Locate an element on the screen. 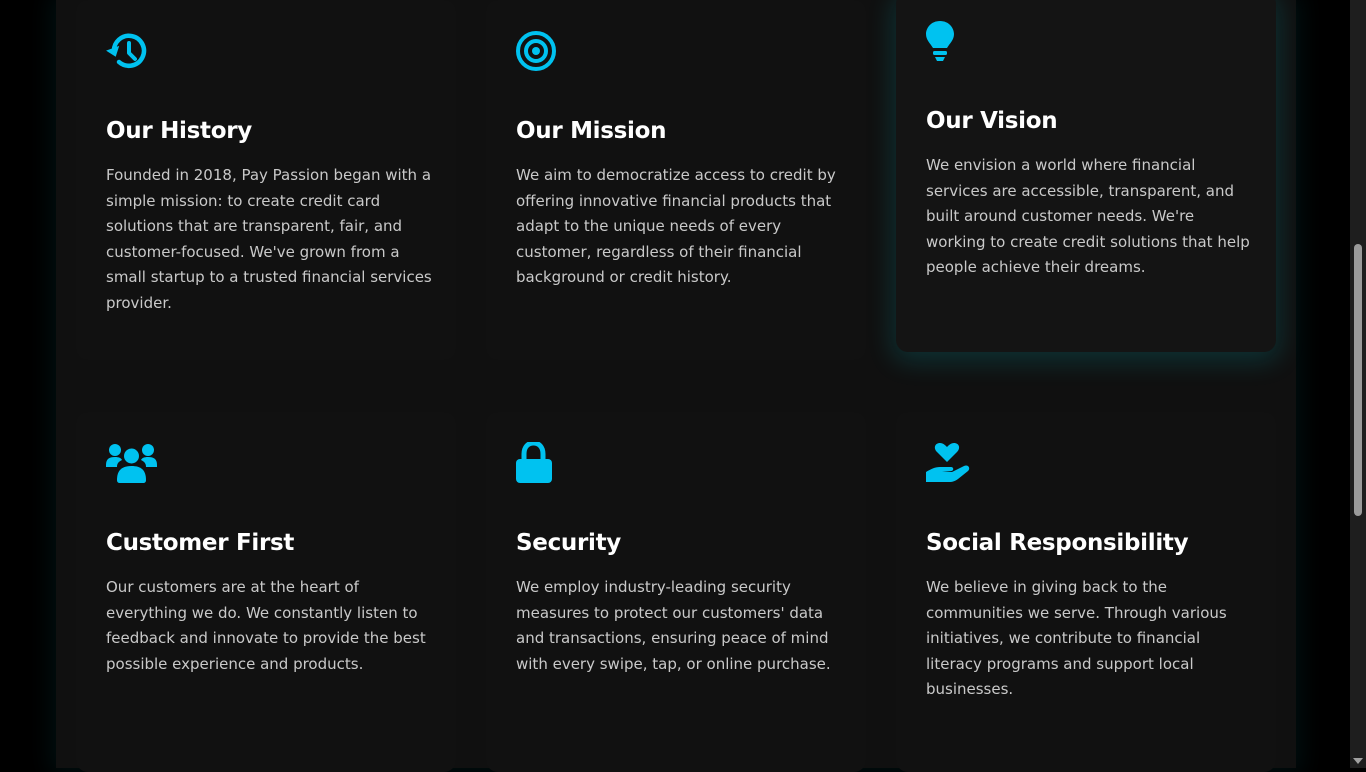  card-title: Our Vision is located at coordinates (992, 121).